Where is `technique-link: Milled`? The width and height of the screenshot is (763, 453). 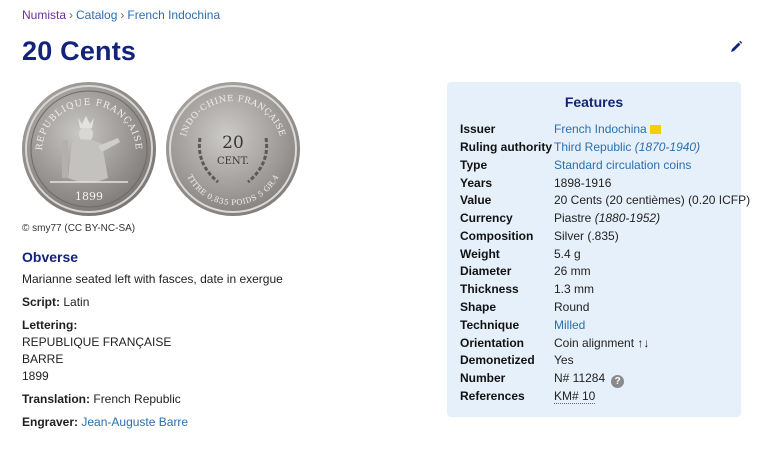 technique-link: Milled is located at coordinates (569, 325).